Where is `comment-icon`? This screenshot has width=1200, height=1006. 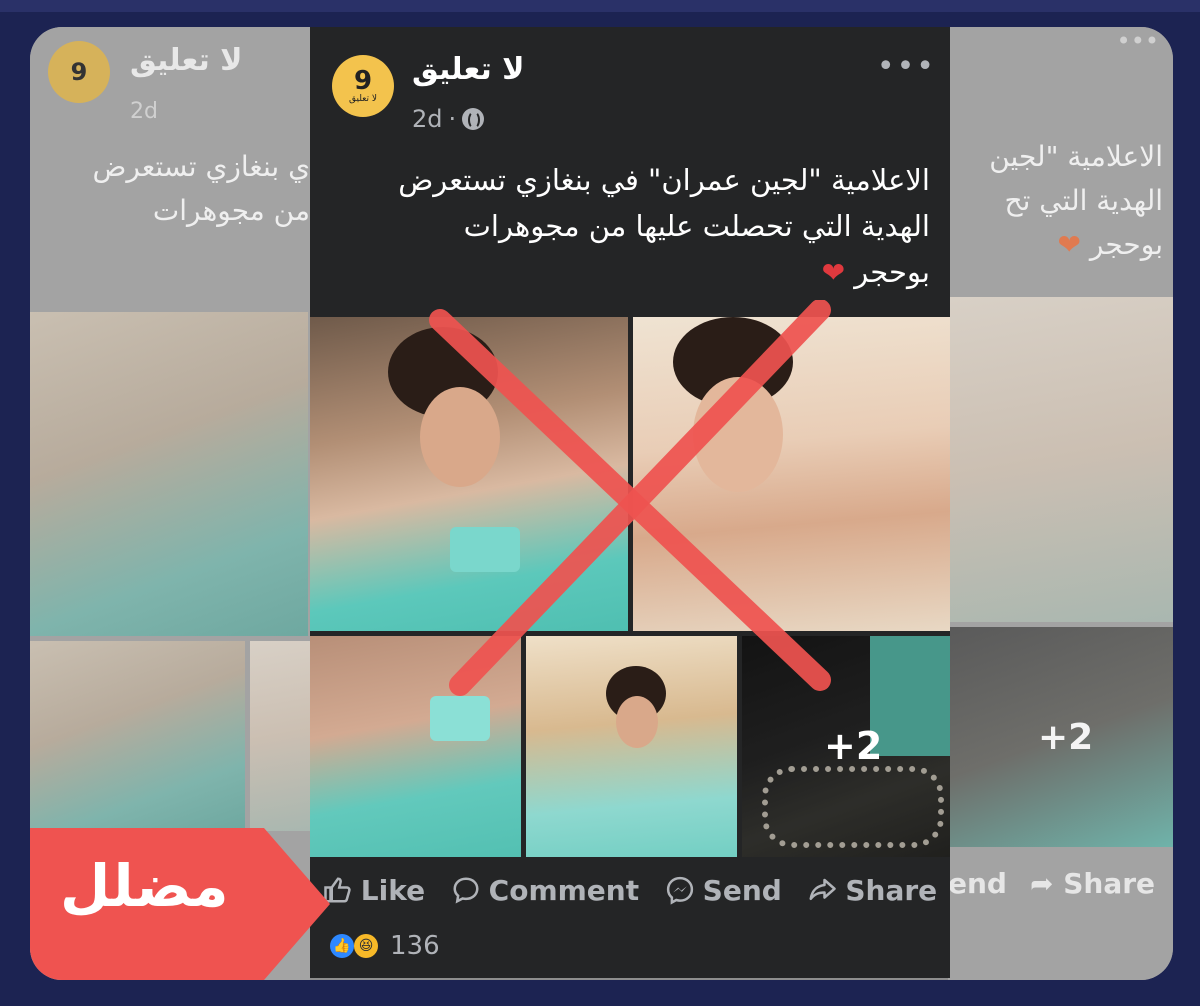 comment-icon is located at coordinates (466, 890).